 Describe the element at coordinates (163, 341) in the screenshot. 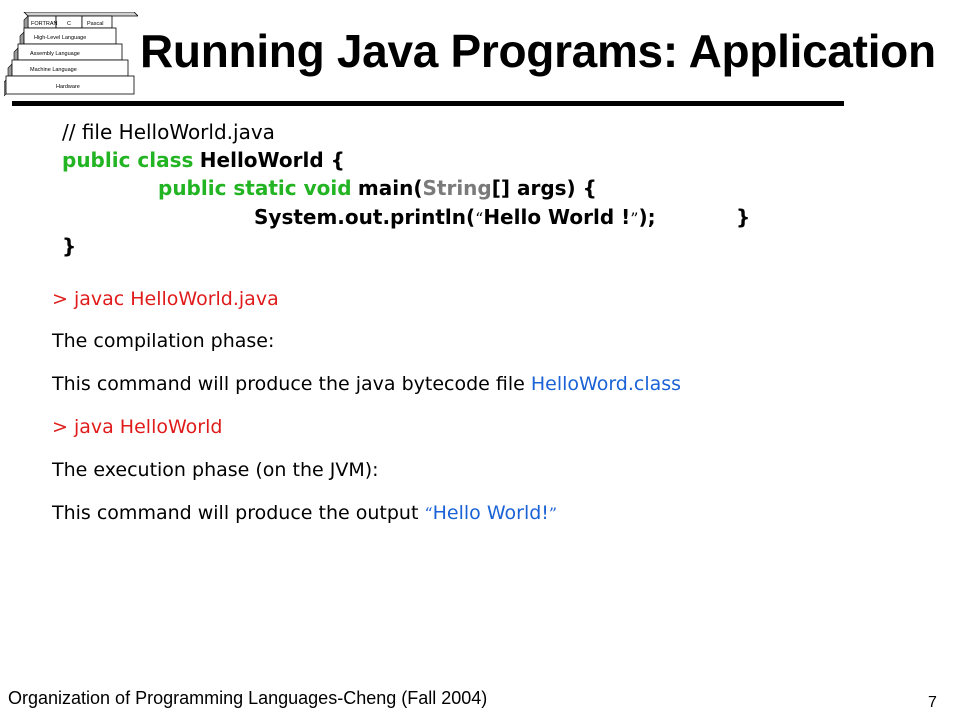

I see `compilation-phase-label: The compilation phase:` at that location.